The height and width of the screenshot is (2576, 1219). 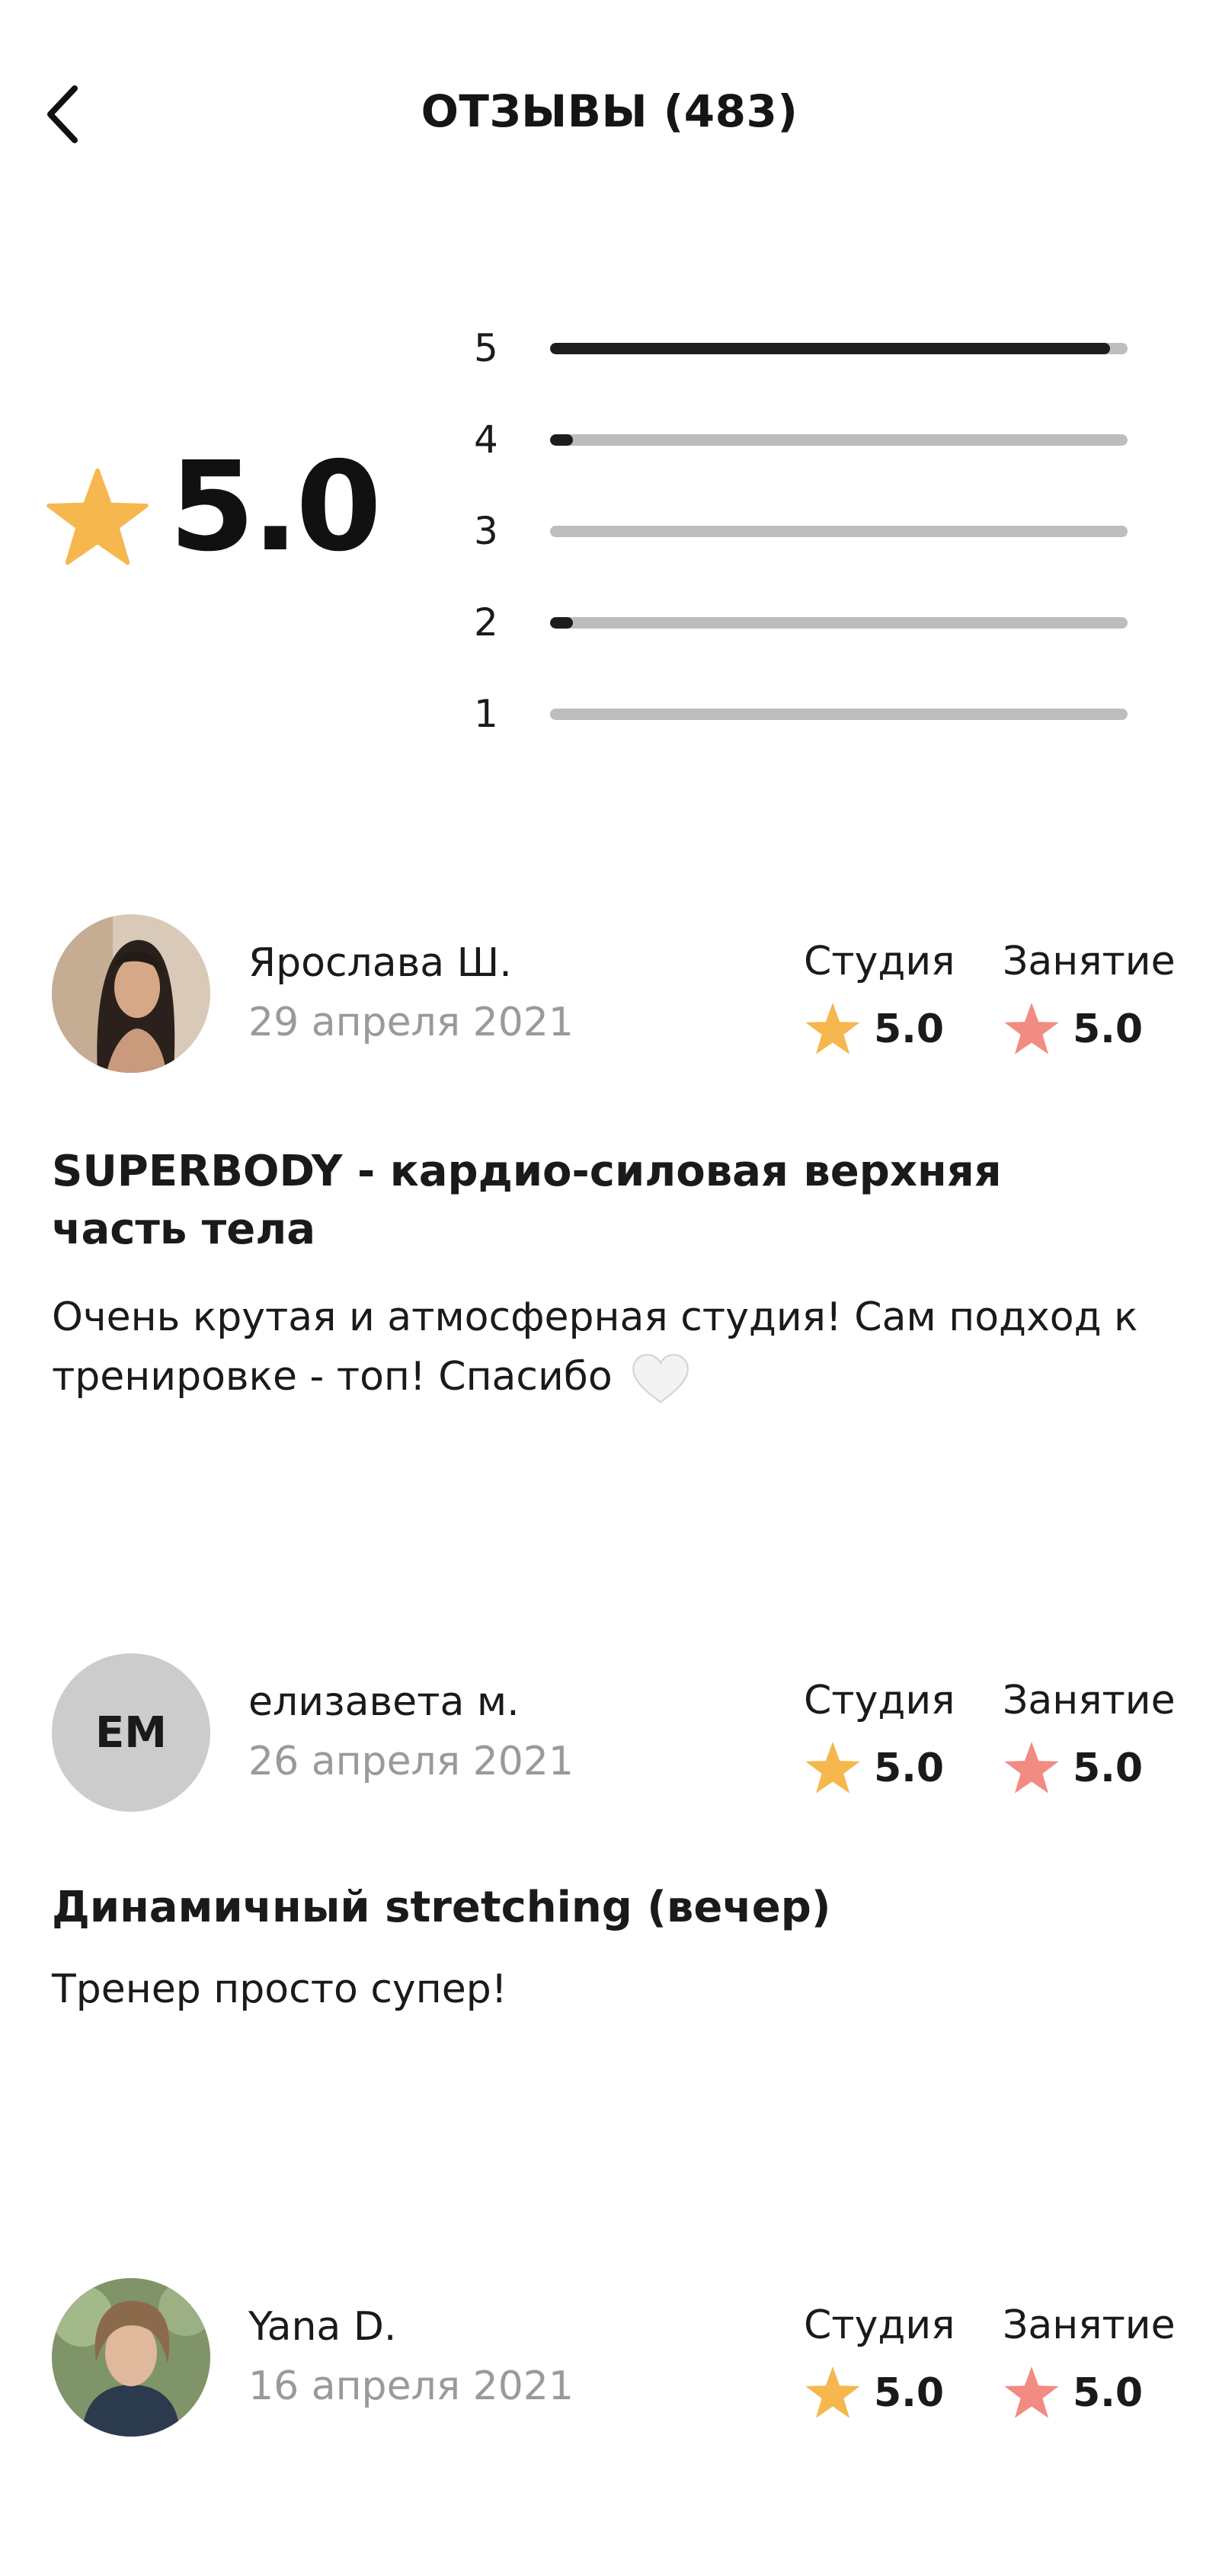 I want to click on author-name: Yana D., so click(x=322, y=2327).